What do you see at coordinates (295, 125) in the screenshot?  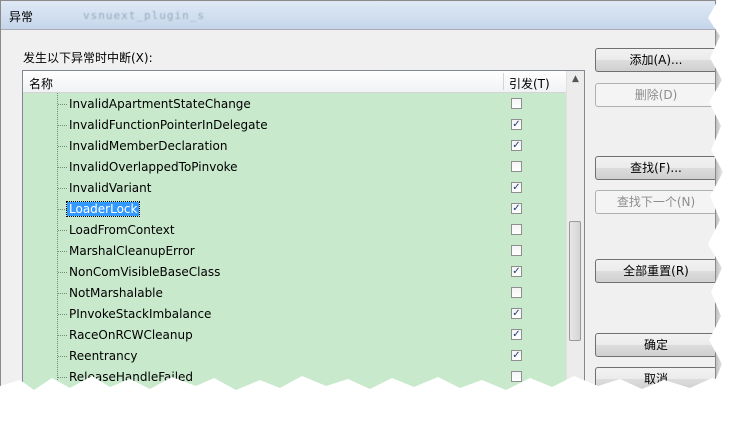 I see `list-item: InvalidFunctionPointerInDelegate ✓` at bounding box center [295, 125].